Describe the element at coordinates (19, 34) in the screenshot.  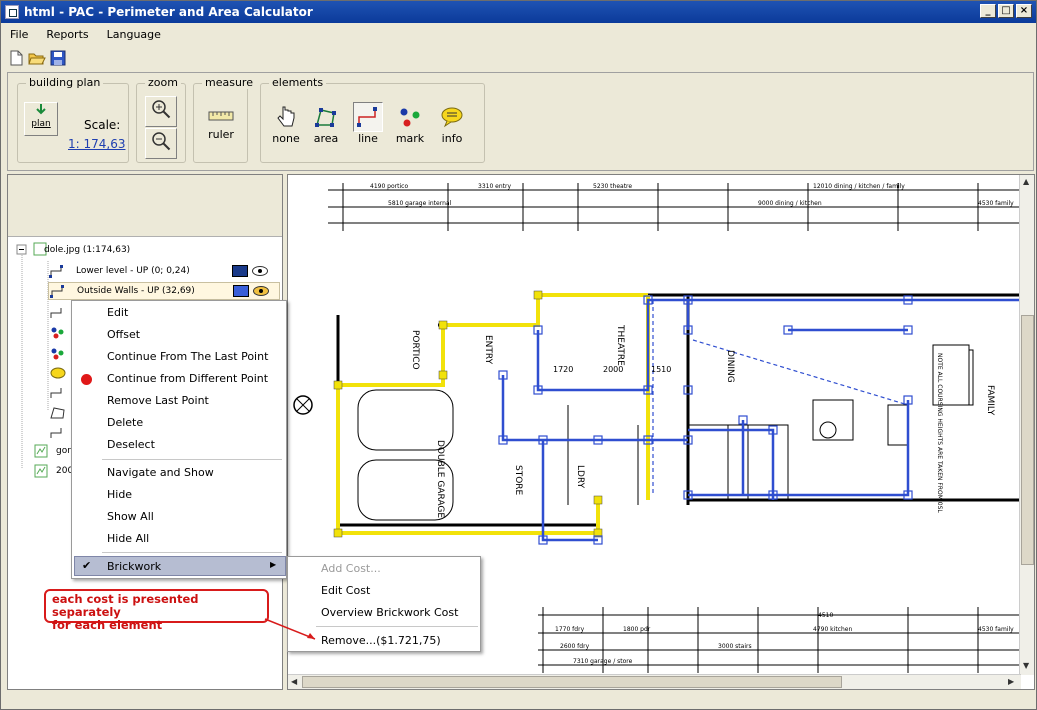
I see `menu-file: File` at that location.